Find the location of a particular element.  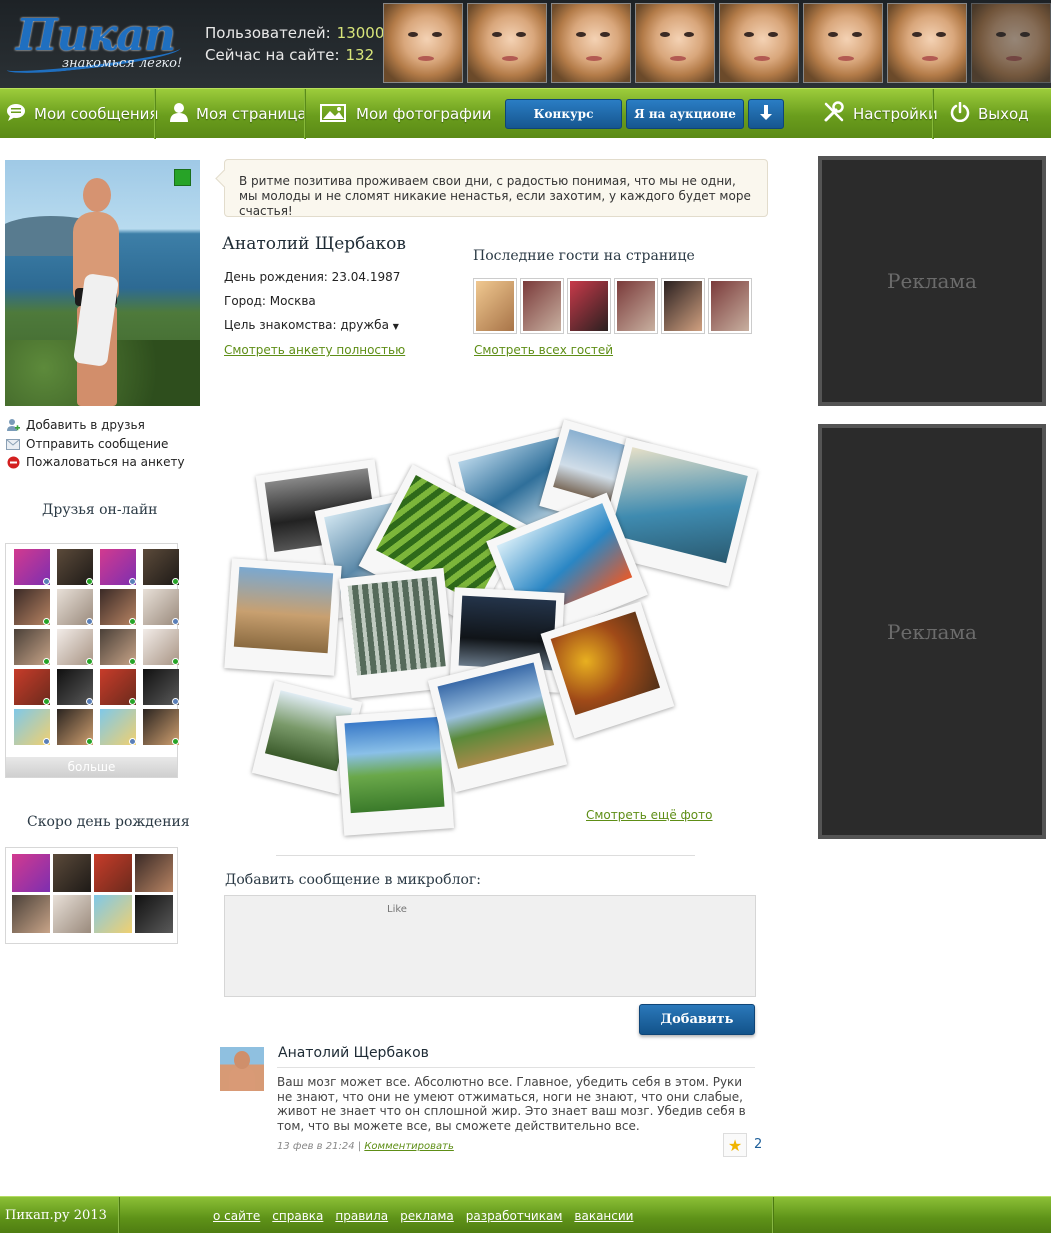

like-star-button: ★ is located at coordinates (735, 1145).